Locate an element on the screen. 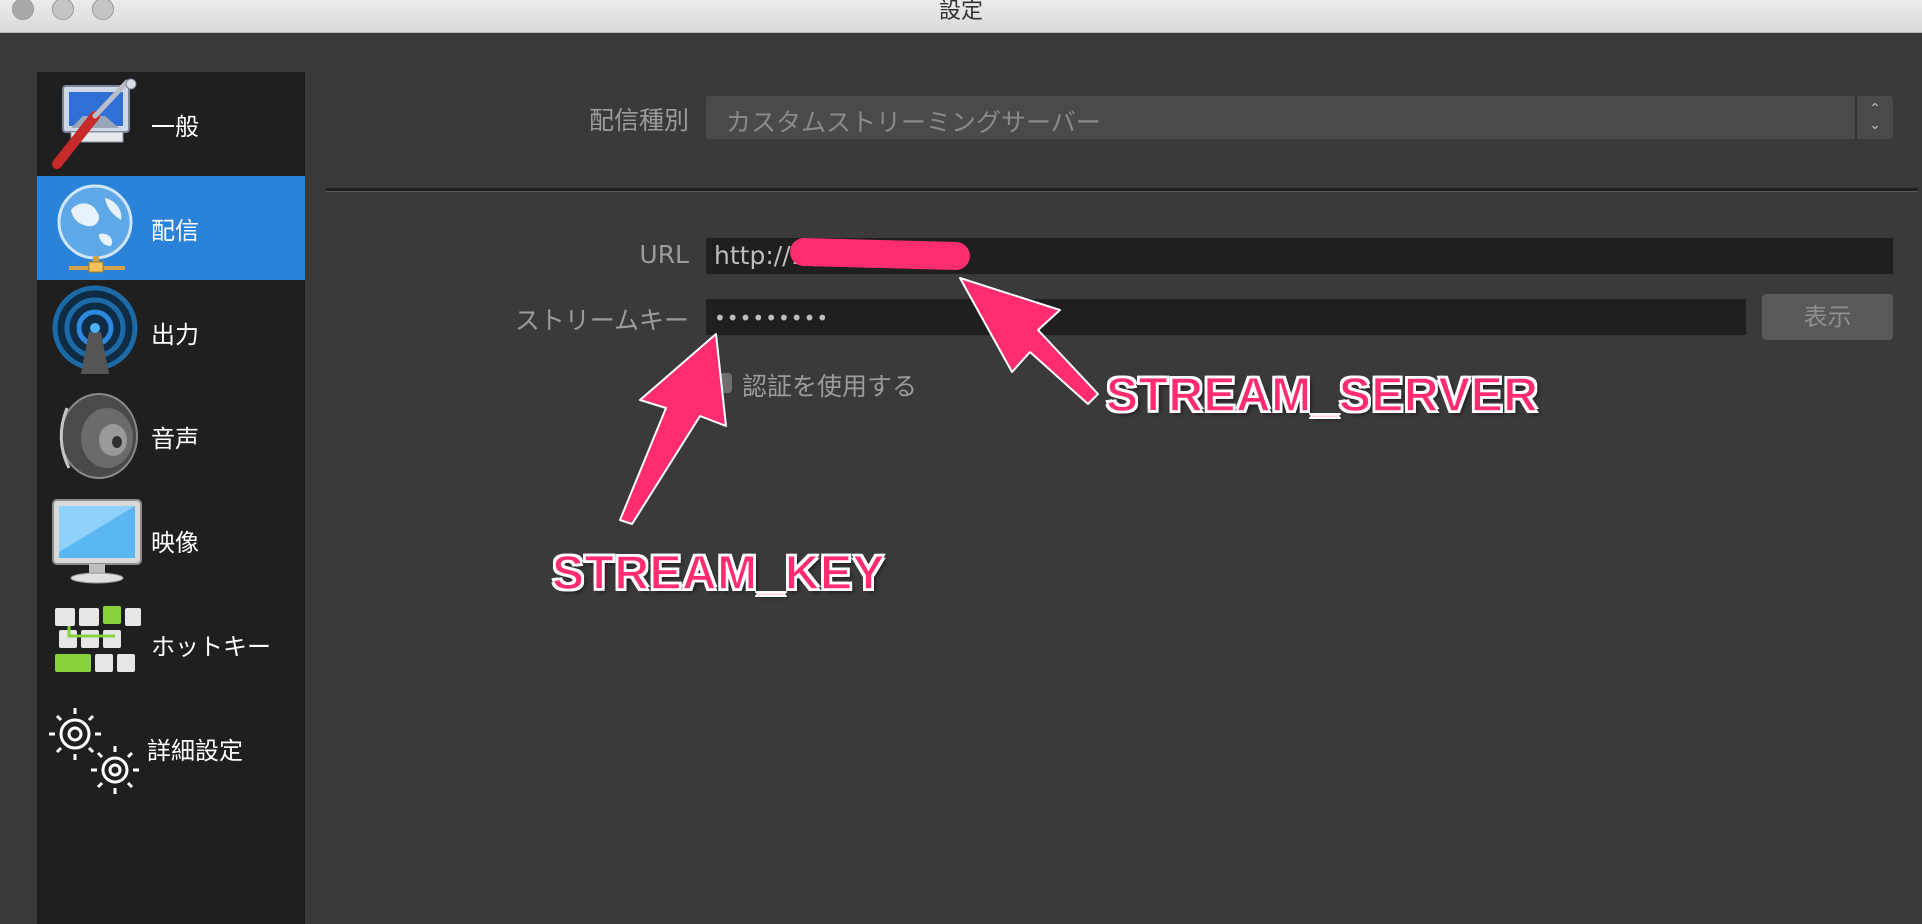 The height and width of the screenshot is (924, 1922). monitor-icon is located at coordinates (97, 540).